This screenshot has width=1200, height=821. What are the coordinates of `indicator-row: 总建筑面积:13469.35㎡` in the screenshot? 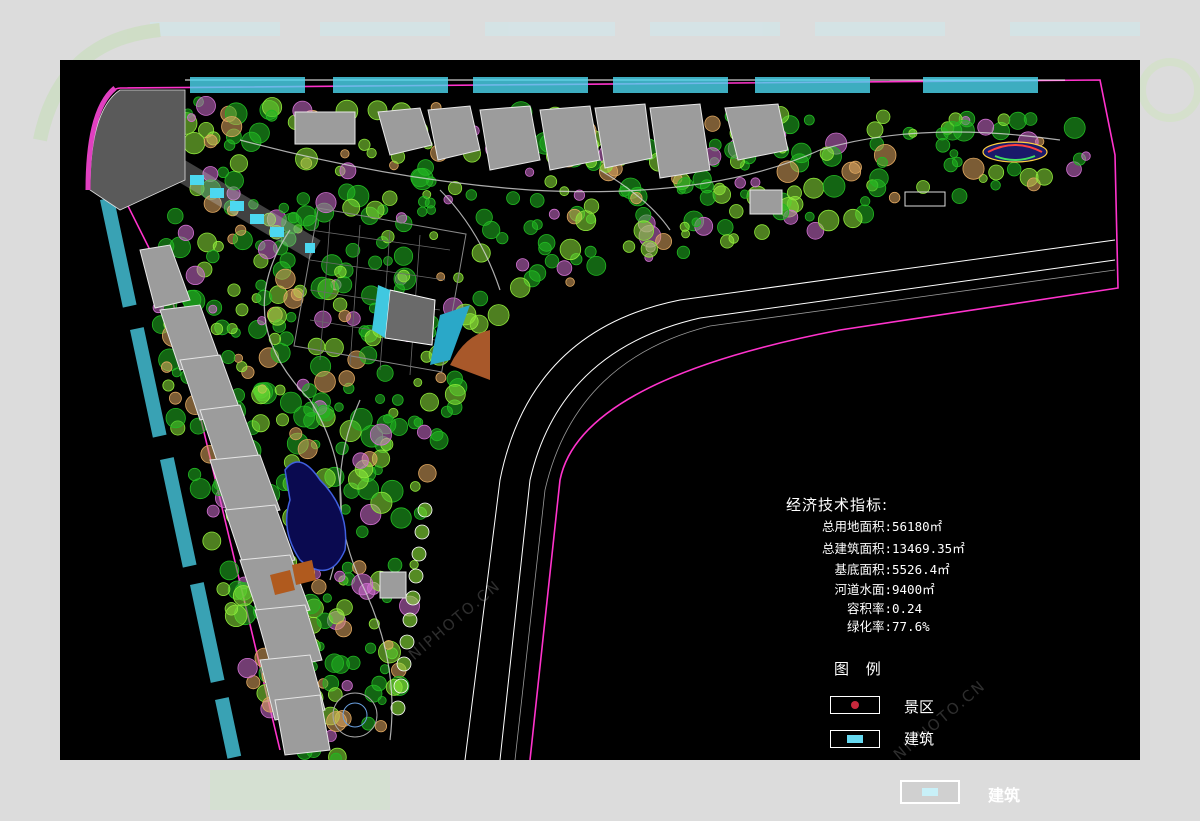 It's located at (910, 547).